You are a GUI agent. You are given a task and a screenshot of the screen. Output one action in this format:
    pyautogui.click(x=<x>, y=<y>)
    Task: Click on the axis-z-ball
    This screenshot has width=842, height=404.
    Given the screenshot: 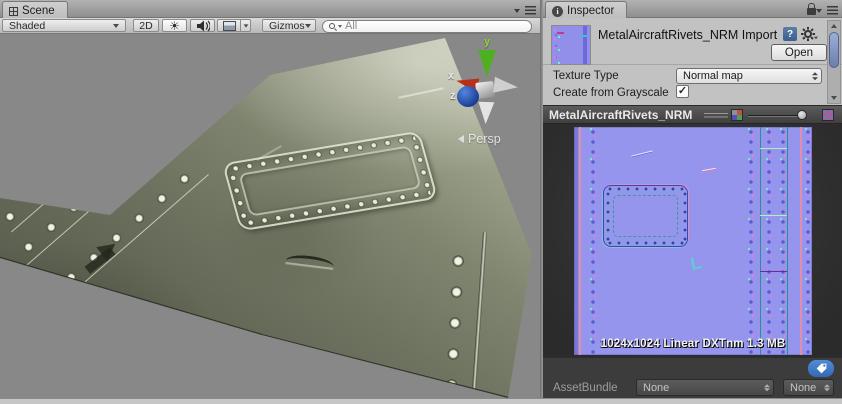 What is the action you would take?
    pyautogui.click(x=468, y=96)
    